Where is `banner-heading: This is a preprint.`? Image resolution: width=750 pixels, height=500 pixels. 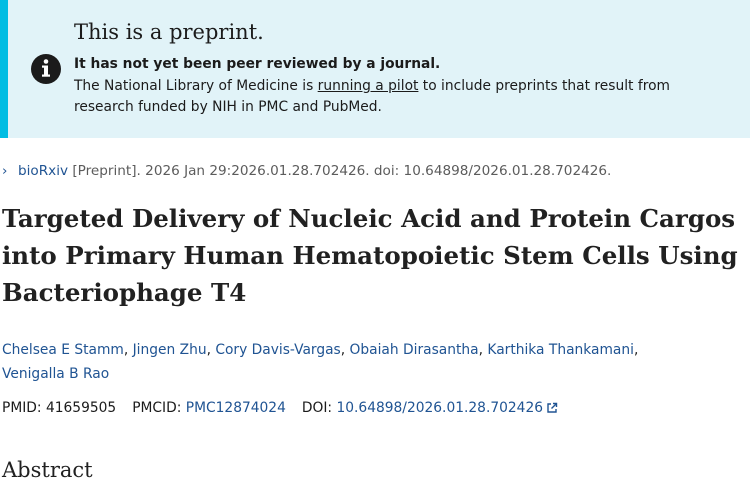 banner-heading: This is a preprint. is located at coordinates (169, 32).